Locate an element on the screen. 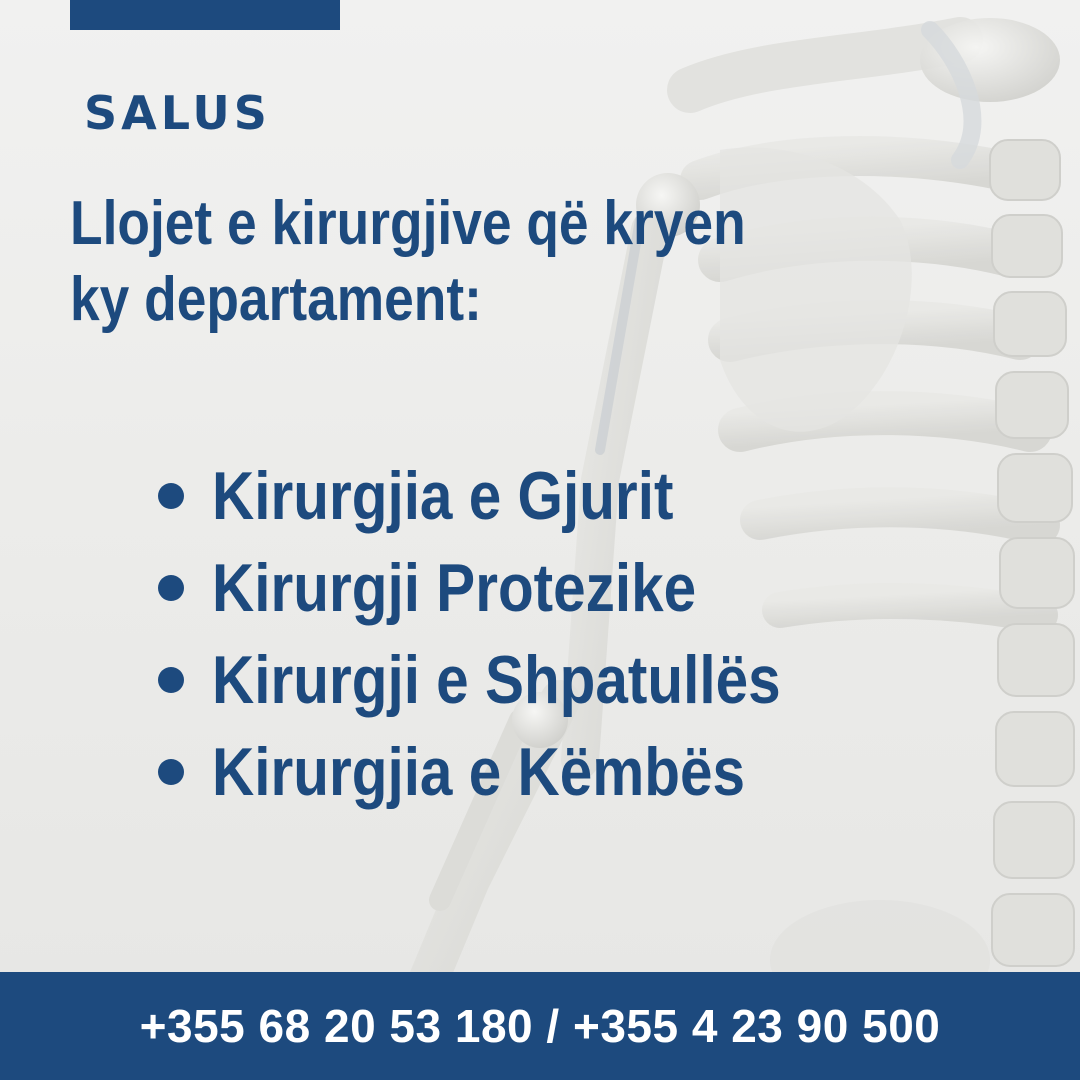 The image size is (1080, 1080). list-item: Kirurgjia e Këmbës is located at coordinates (515, 772).